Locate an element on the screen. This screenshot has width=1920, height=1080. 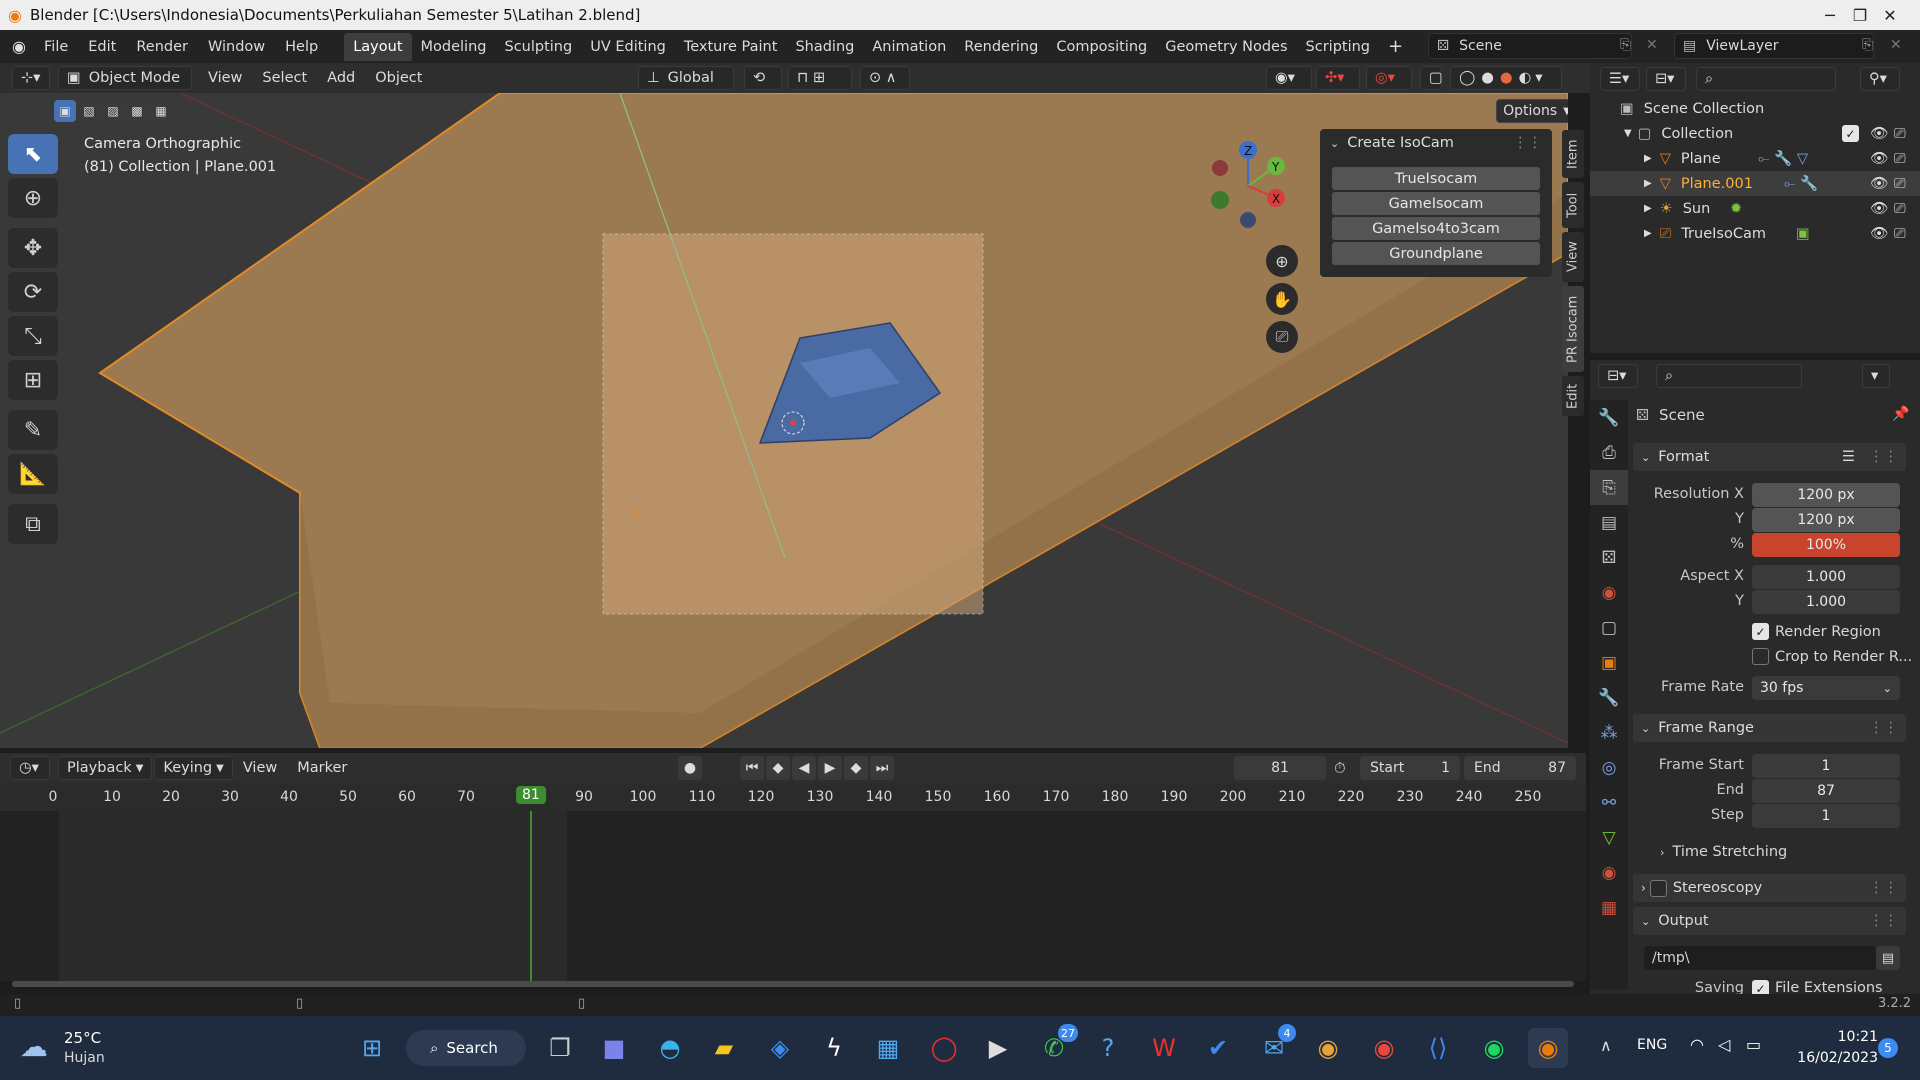
show-hidden-icons-icon: ∧ is located at coordinates (1606, 1045).